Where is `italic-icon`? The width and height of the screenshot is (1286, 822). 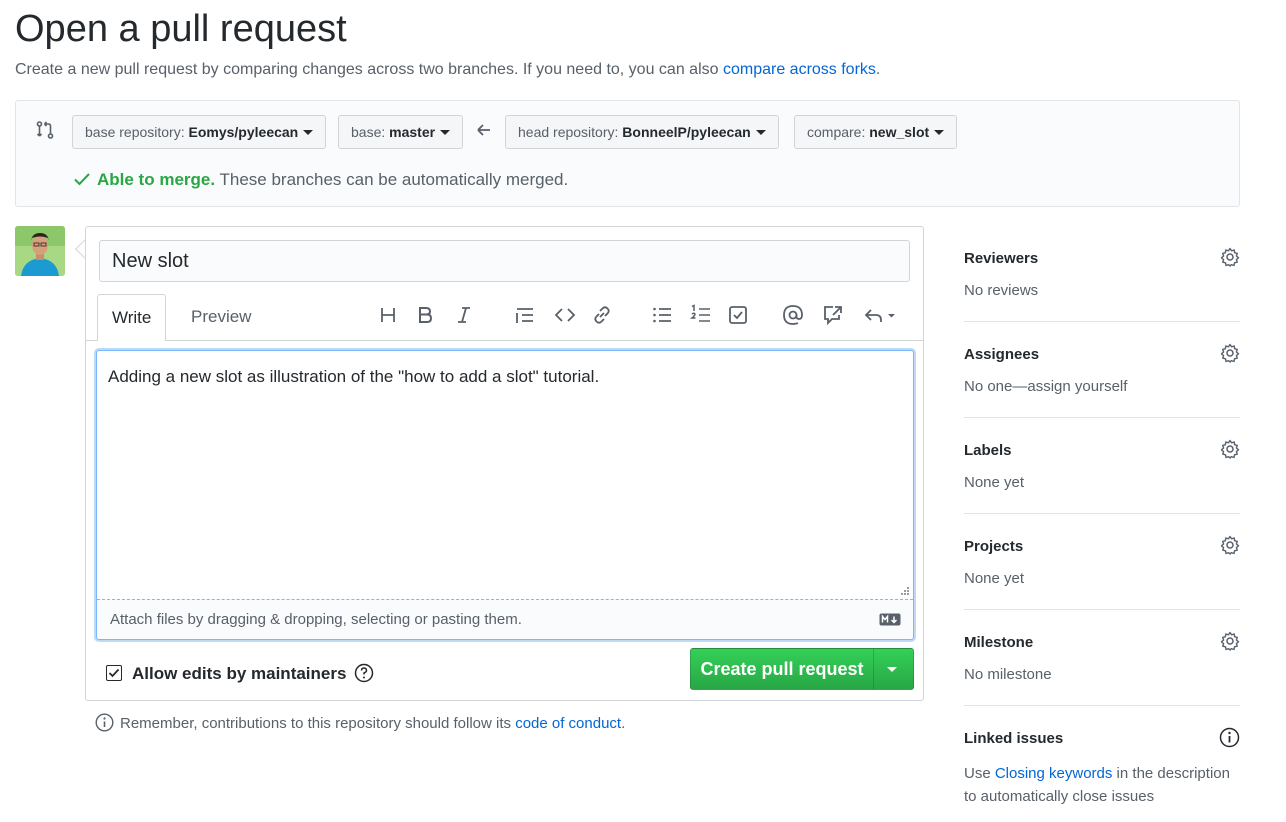 italic-icon is located at coordinates (464, 315).